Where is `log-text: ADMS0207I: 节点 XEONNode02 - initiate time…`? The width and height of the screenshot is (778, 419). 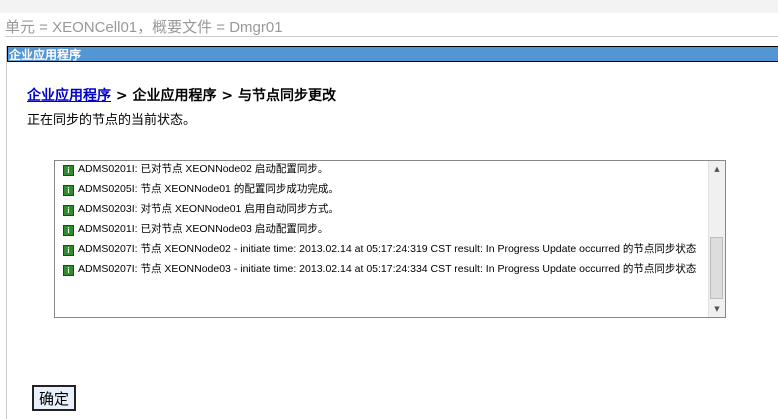 log-text: ADMS0207I: 节点 XEONNode02 - initiate time… is located at coordinates (387, 249).